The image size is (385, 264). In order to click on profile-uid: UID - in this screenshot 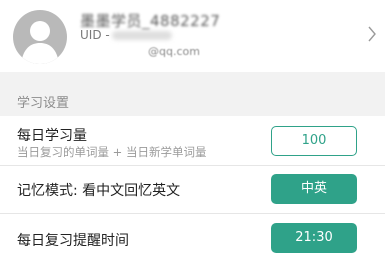, I will do `click(126, 35)`.